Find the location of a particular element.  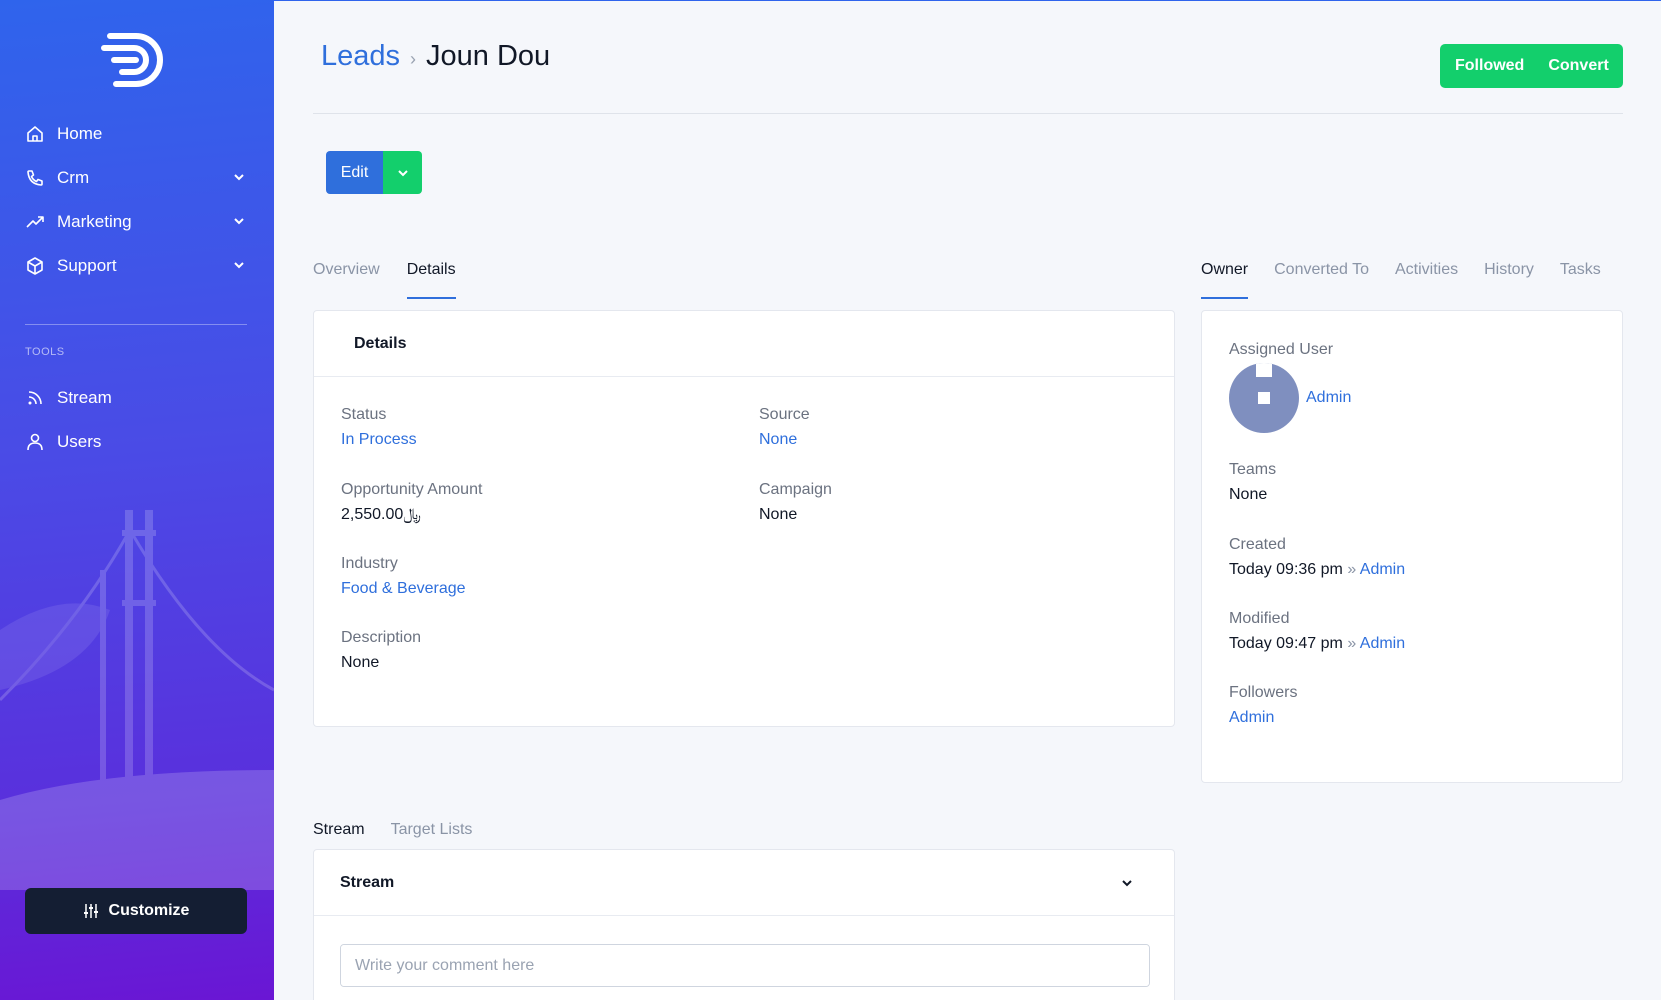

header-actions: Followed Convert is located at coordinates (1531, 66).